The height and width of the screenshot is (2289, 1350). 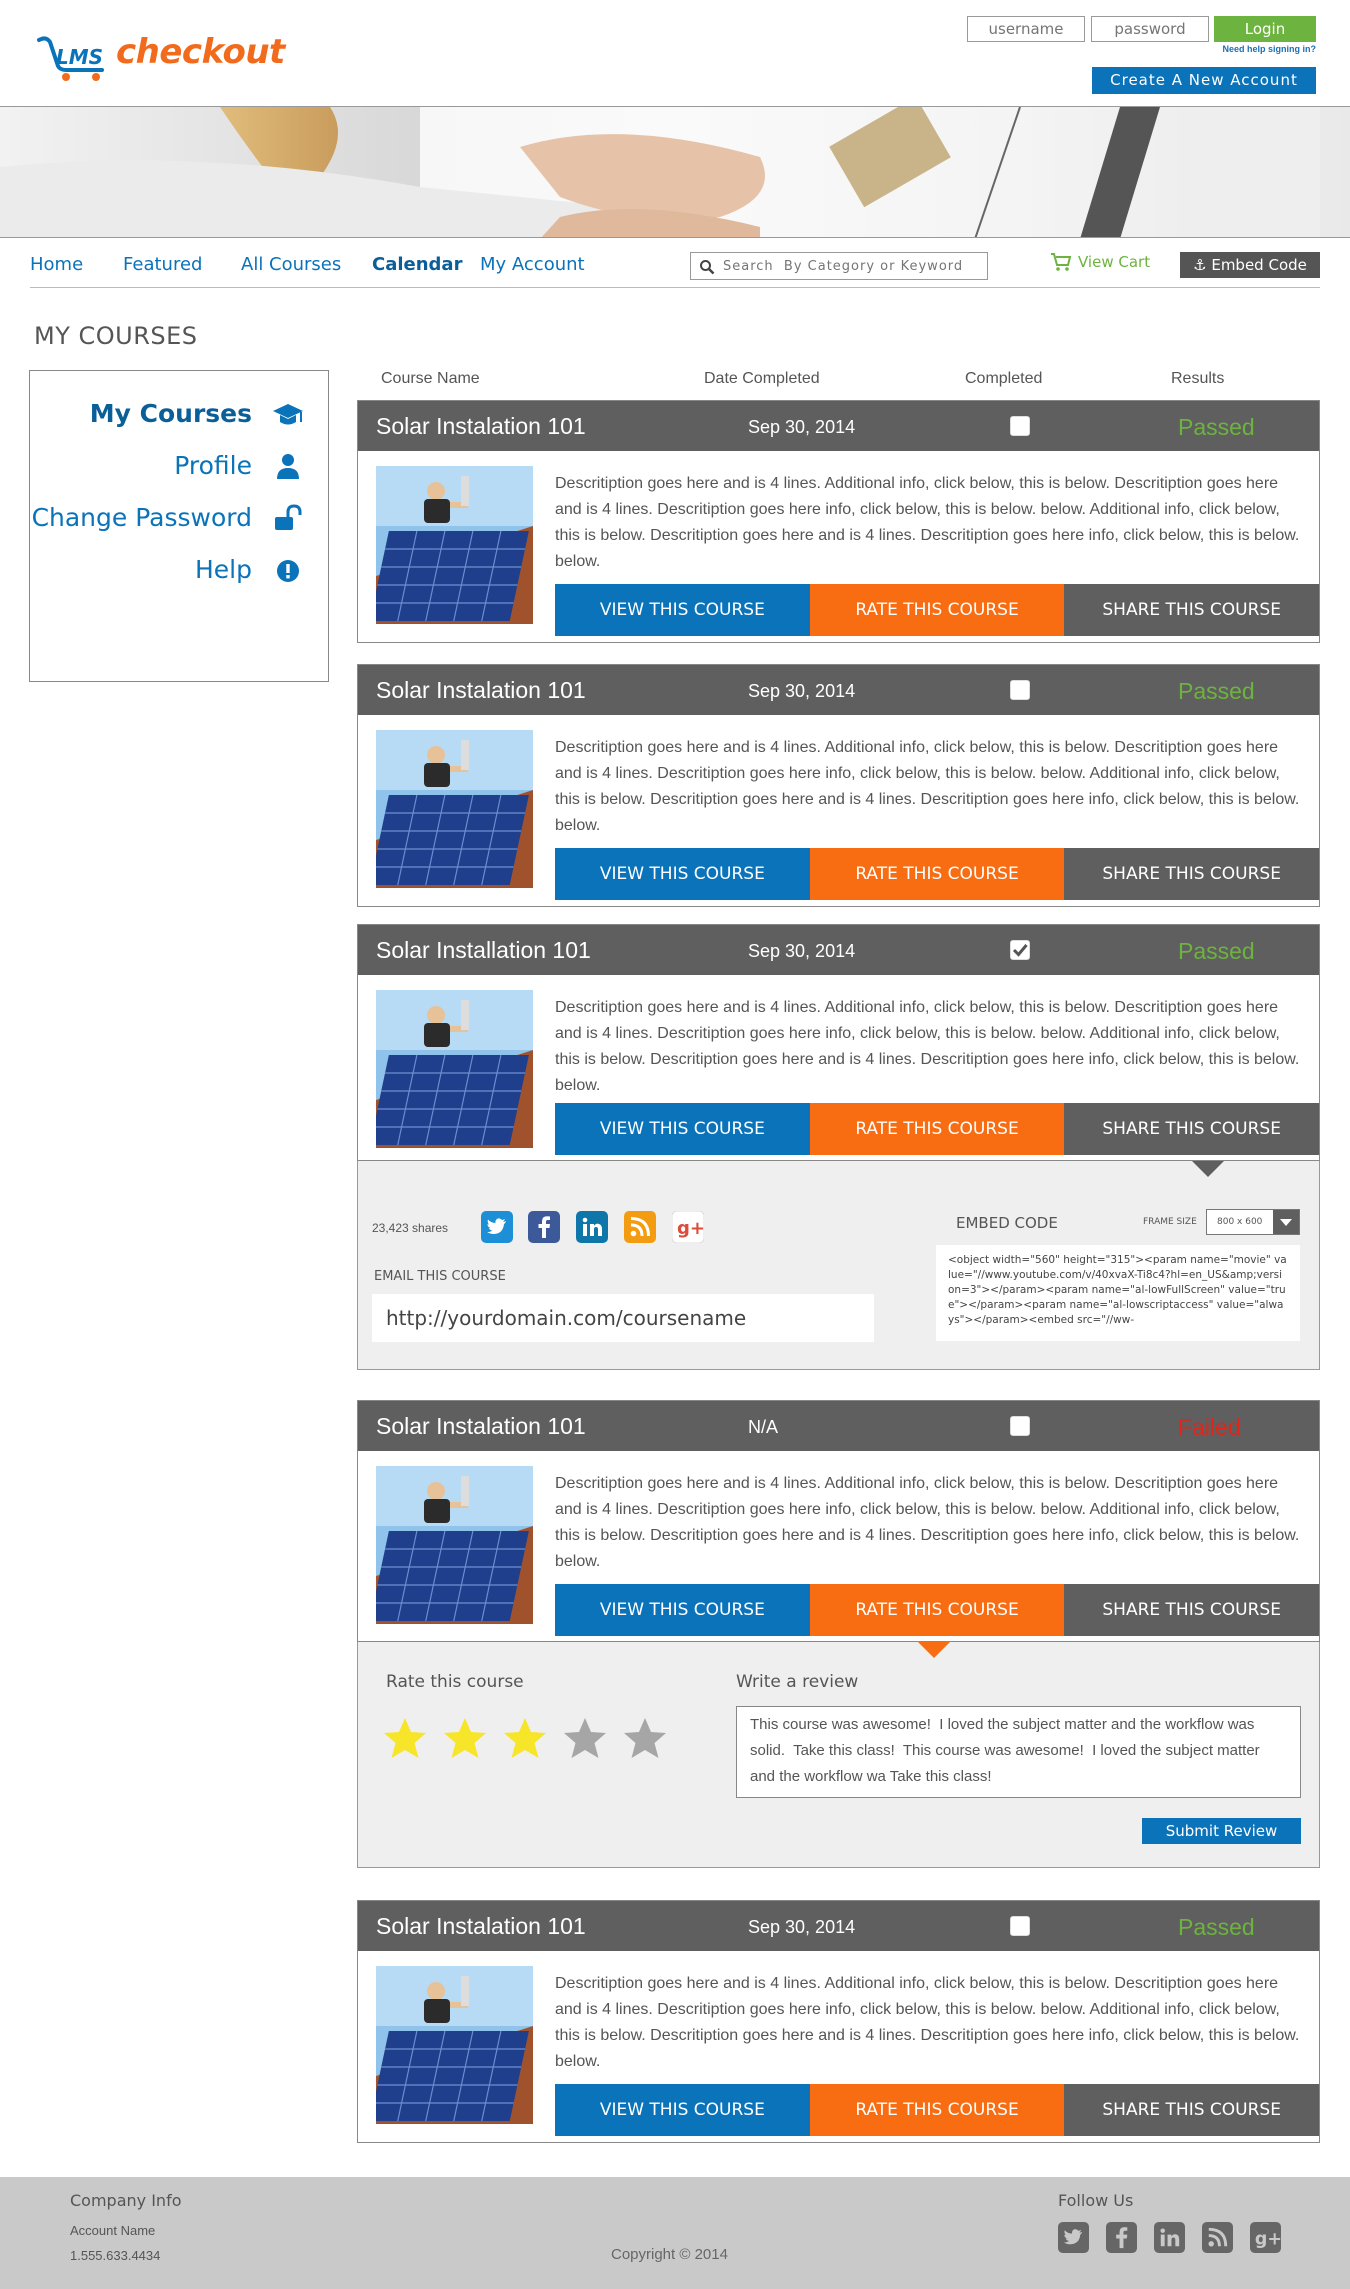 I want to click on sidebar-item-label: Profile, so click(x=213, y=465).